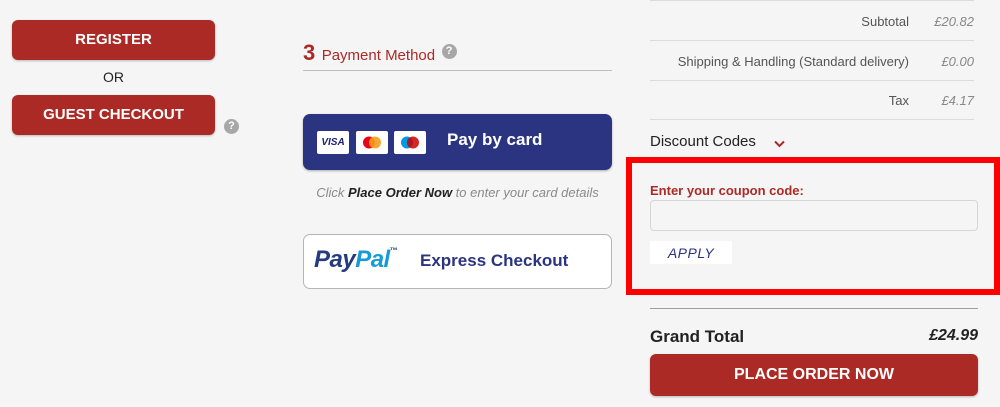  Describe the element at coordinates (113, 40) in the screenshot. I see `register-button: REGISTER` at that location.